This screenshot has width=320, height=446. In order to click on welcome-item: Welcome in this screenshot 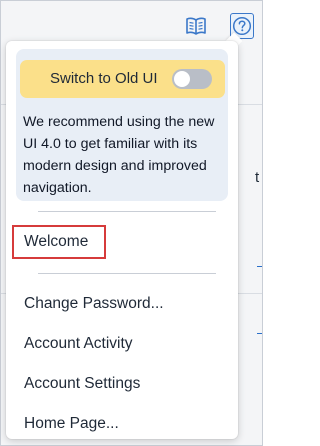, I will do `click(56, 242)`.